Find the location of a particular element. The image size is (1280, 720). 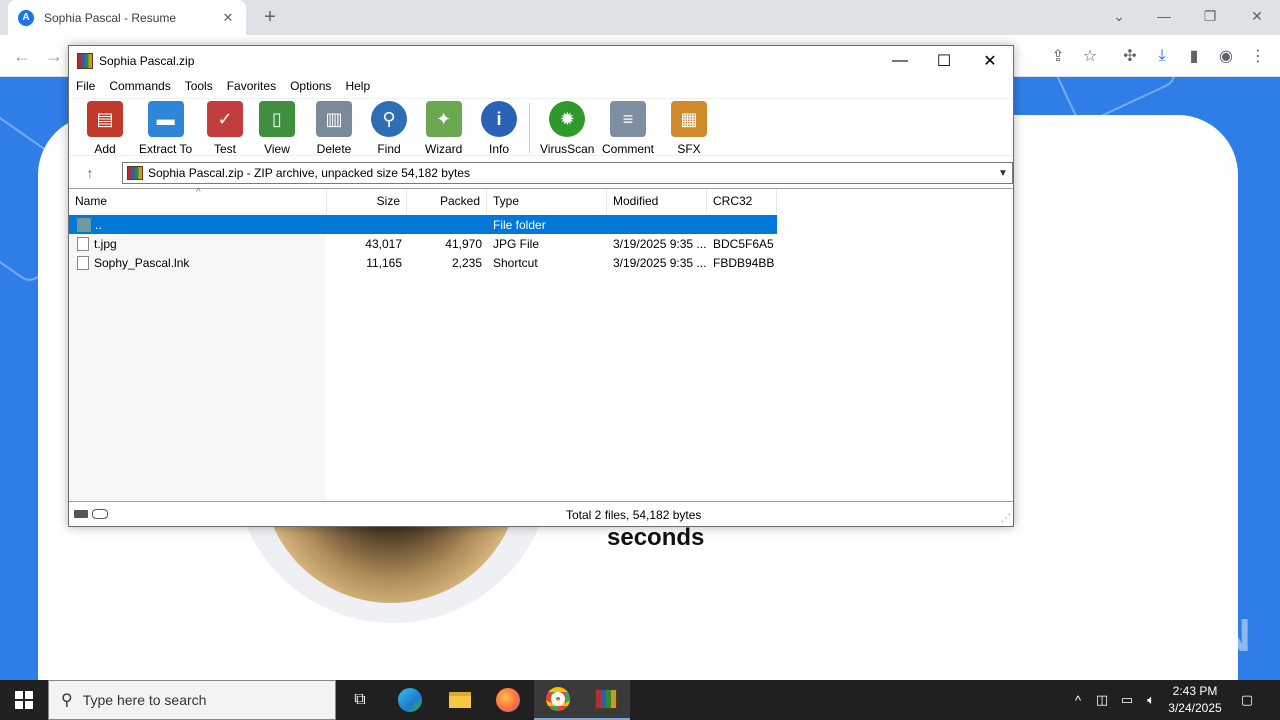

tab-search-chevron-icon: ⌄ is located at coordinates (1119, 16).